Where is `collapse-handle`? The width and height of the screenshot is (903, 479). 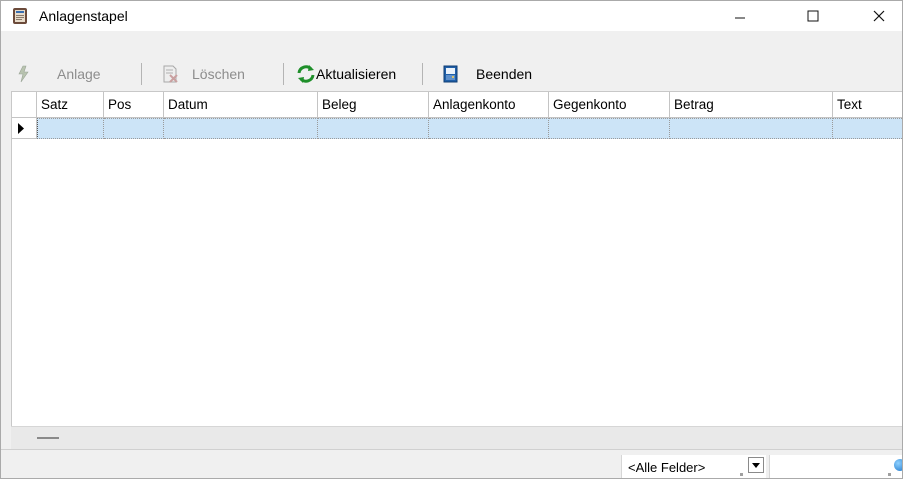
collapse-handle is located at coordinates (48, 438).